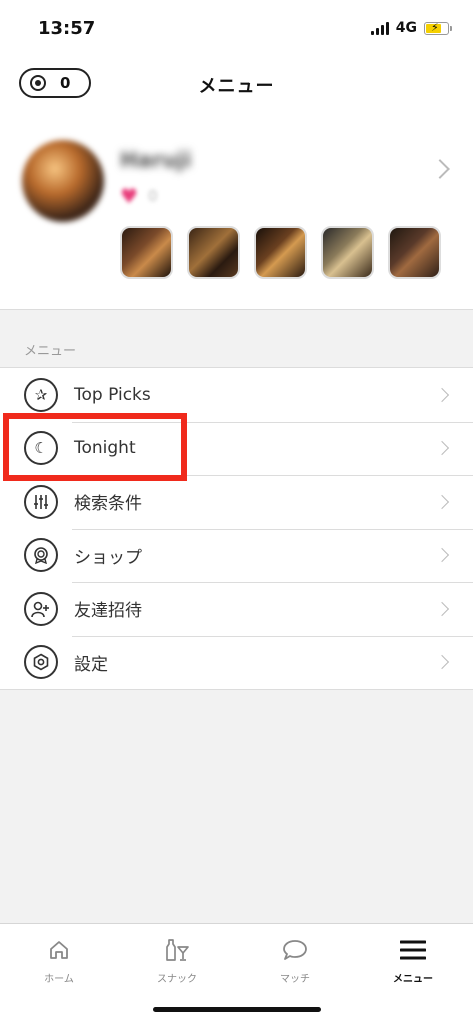 Image resolution: width=473 pixels, height=1024 pixels. Describe the element at coordinates (152, 196) in the screenshot. I see `likes-count: 0` at that location.